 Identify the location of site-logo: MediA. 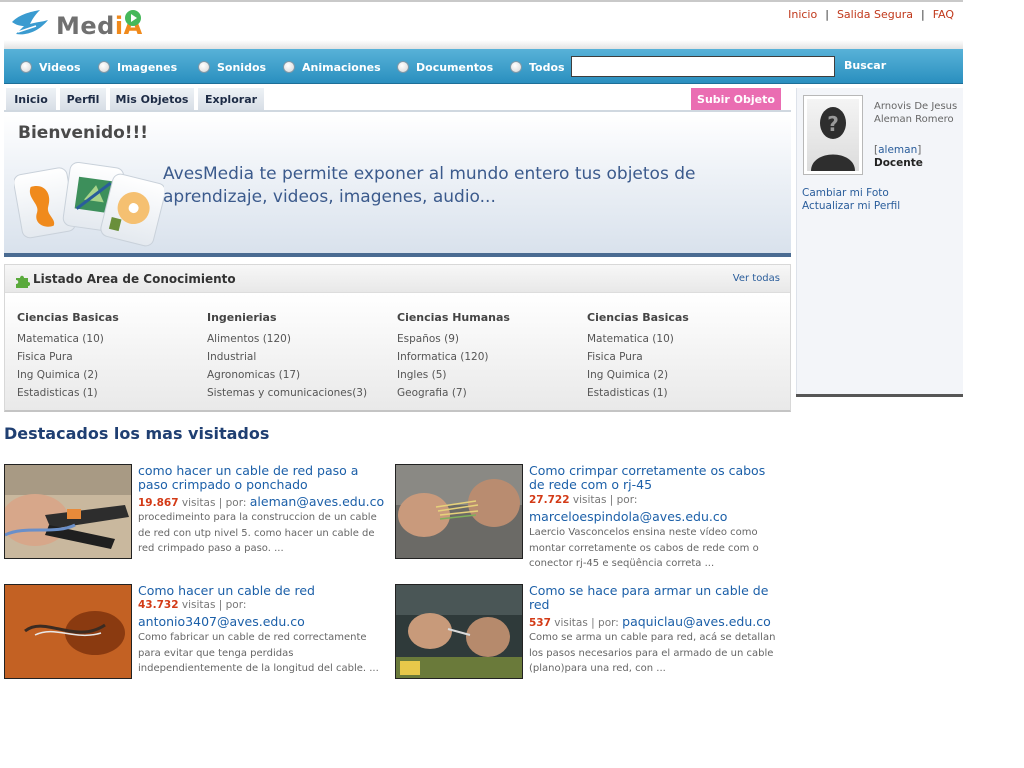
(80, 23).